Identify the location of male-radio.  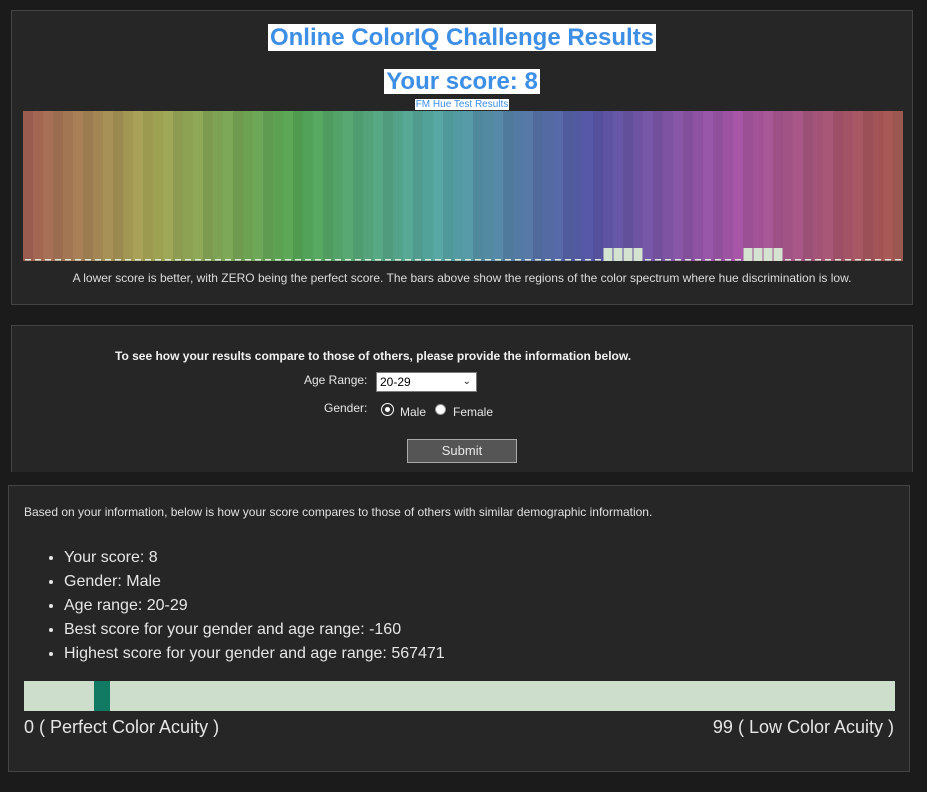
(387, 409).